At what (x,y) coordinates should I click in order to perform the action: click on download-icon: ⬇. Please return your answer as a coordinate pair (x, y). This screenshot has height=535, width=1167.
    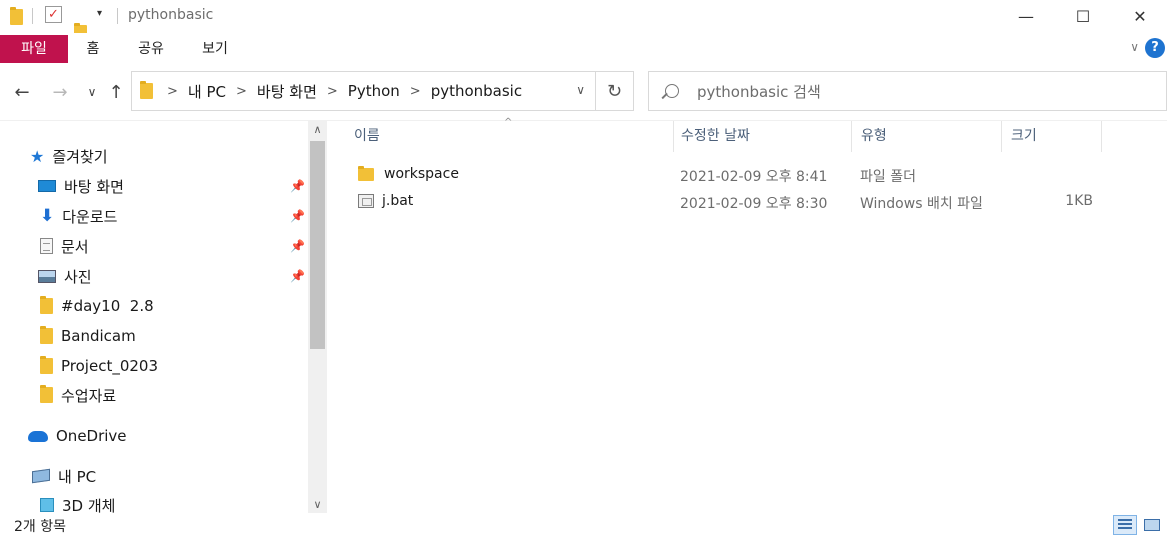
    Looking at the image, I should click on (47, 216).